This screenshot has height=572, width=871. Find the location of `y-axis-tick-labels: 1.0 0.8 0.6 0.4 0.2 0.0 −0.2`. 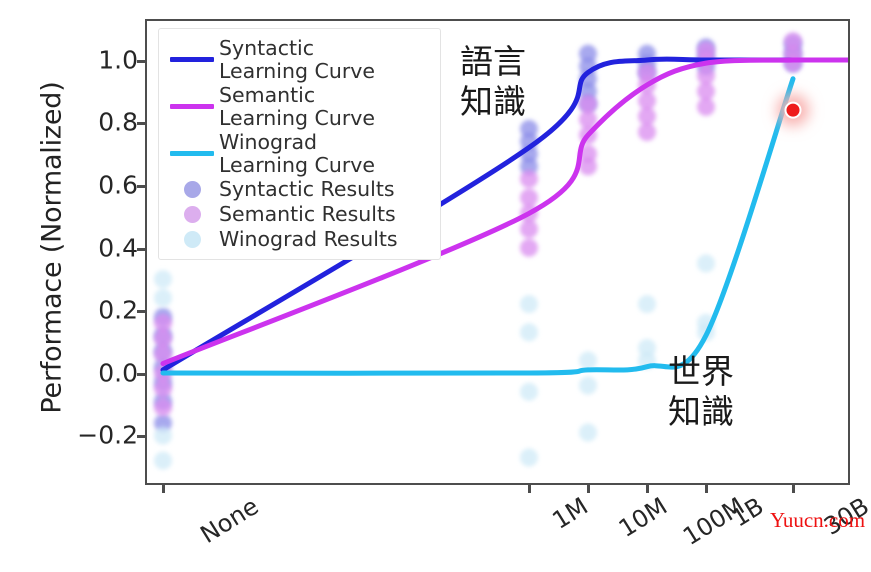

y-axis-tick-labels: 1.0 0.8 0.6 0.4 0.2 0.0 −0.2 is located at coordinates (93, 286).